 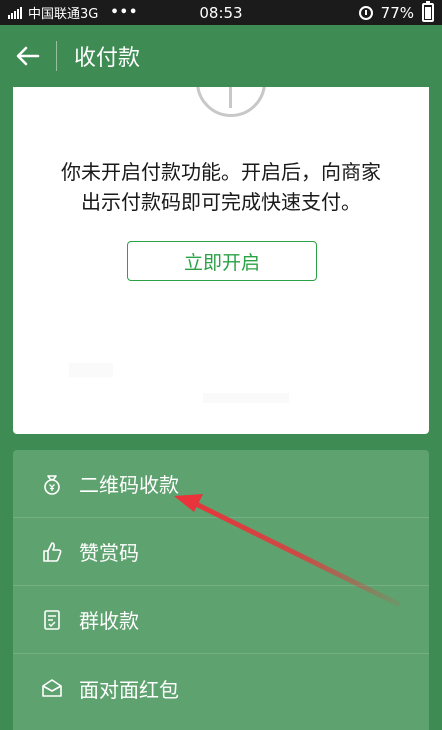 What do you see at coordinates (109, 553) in the screenshot?
I see `menu-item-label: 赞赏码` at bounding box center [109, 553].